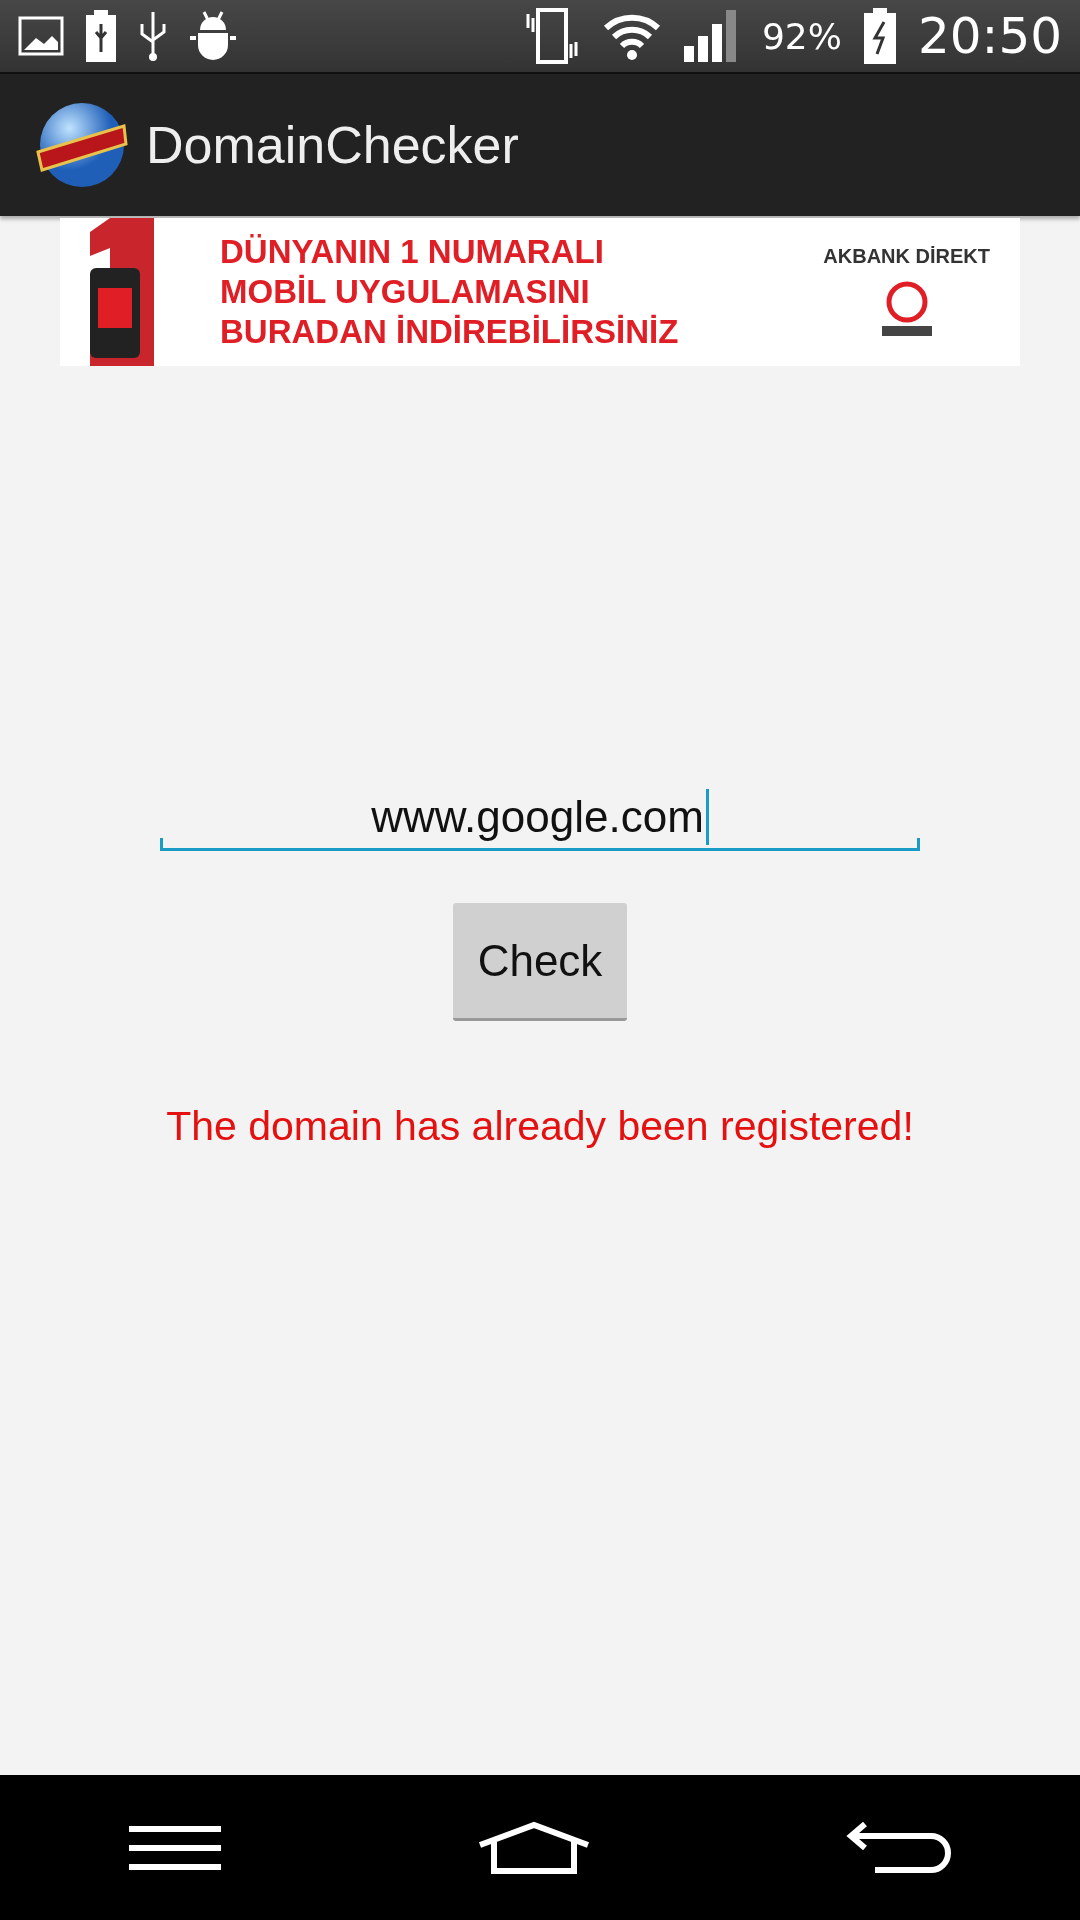 The height and width of the screenshot is (1920, 1080). I want to click on wifi-icon, so click(631, 36).